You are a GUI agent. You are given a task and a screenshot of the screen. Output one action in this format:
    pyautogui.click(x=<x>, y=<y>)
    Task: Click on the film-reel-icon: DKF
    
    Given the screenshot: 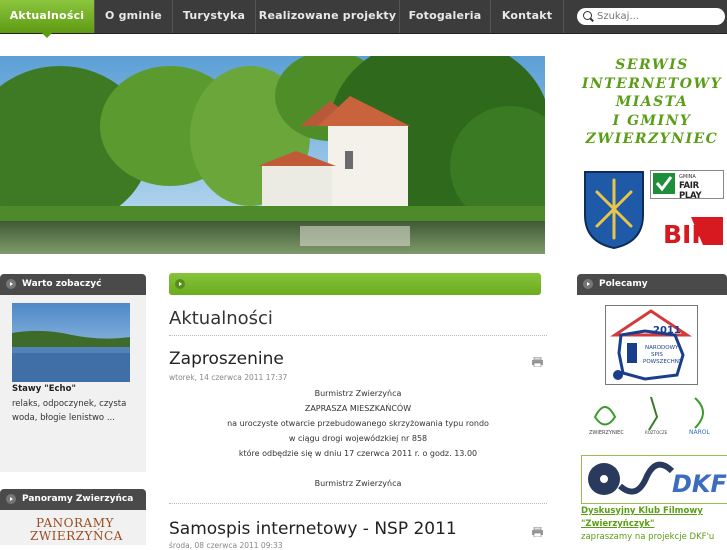 What is the action you would take?
    pyautogui.click(x=657, y=479)
    